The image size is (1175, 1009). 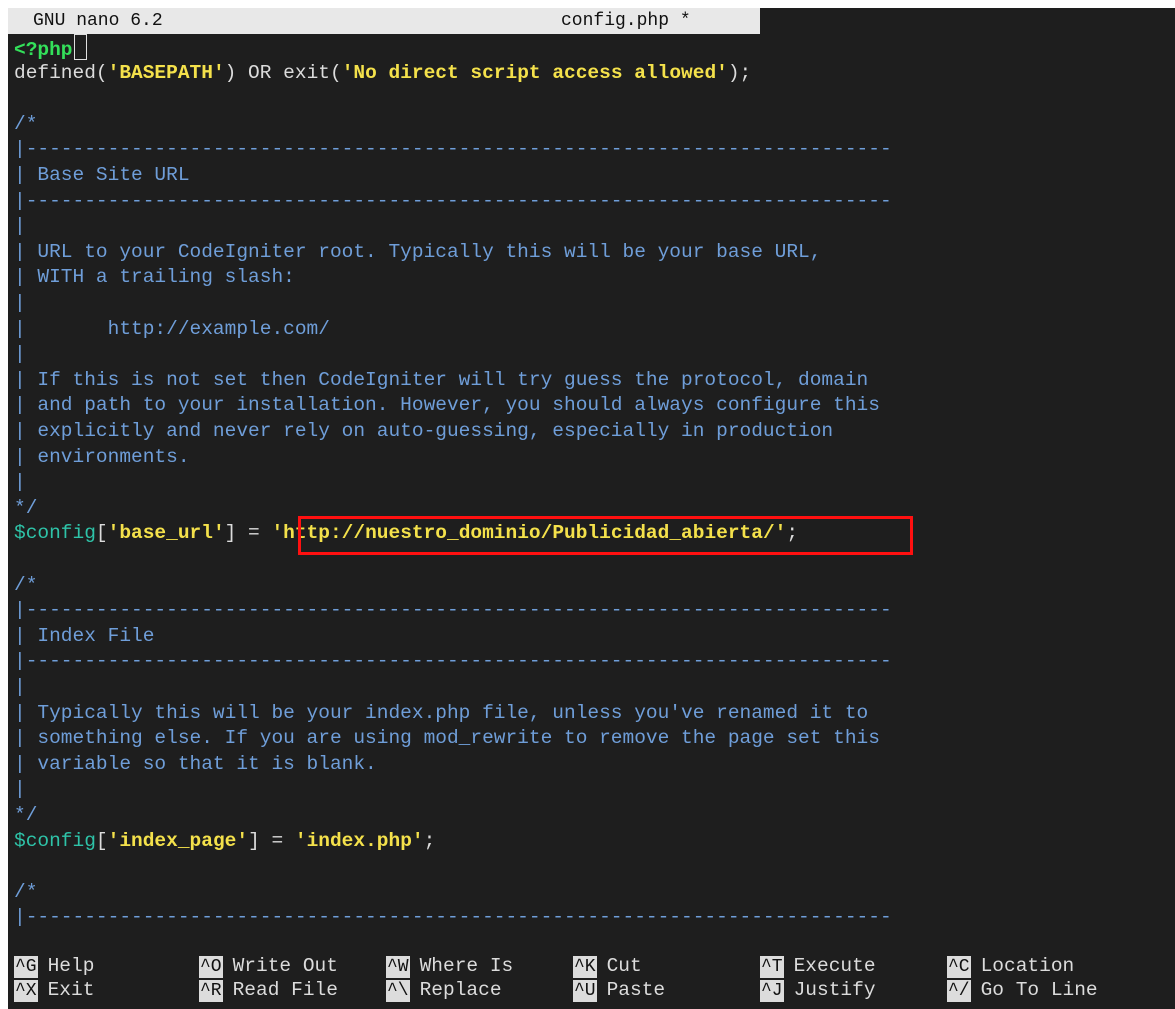 What do you see at coordinates (166, 533) in the screenshot?
I see `code-token: 'base_url'` at bounding box center [166, 533].